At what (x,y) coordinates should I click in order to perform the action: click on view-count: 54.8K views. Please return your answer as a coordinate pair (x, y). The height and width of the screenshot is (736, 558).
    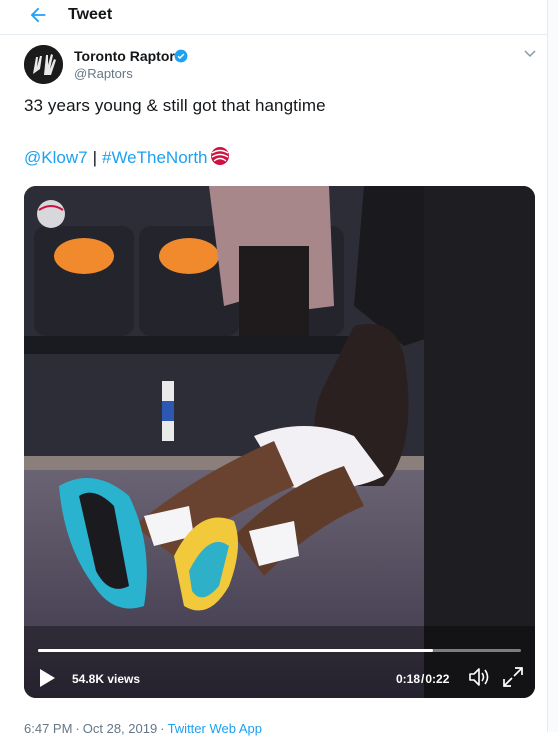
    Looking at the image, I should click on (106, 679).